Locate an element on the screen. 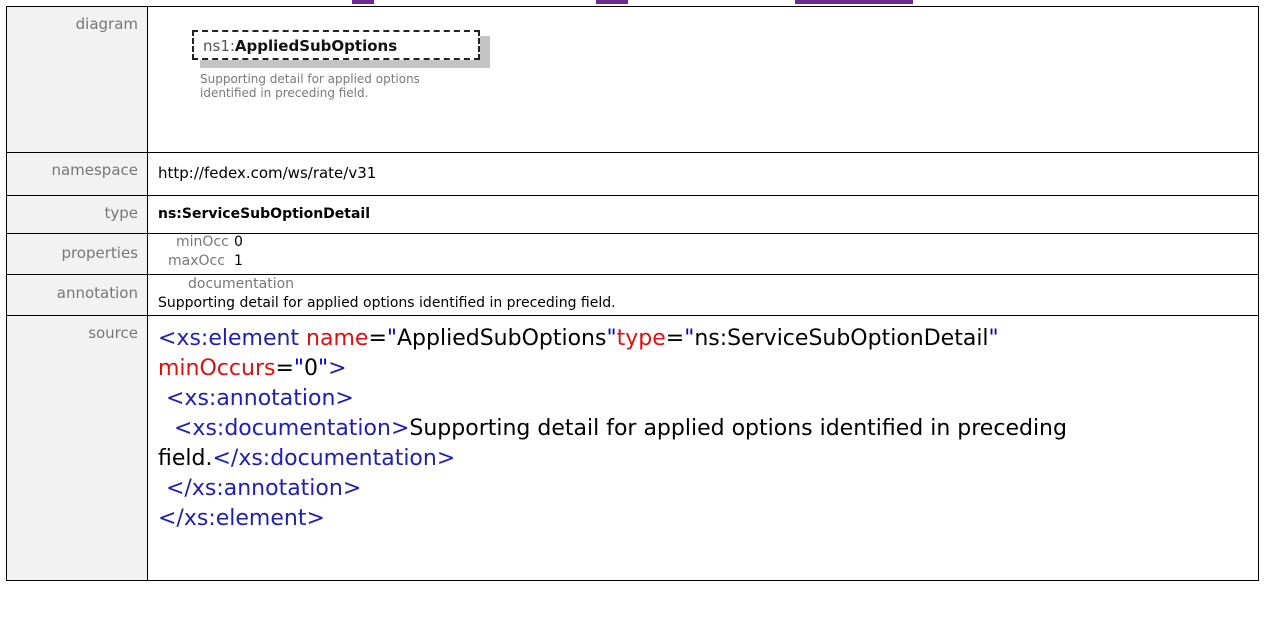 This screenshot has width=1266, height=641. min-occurs-label: minOcc is located at coordinates (202, 242).